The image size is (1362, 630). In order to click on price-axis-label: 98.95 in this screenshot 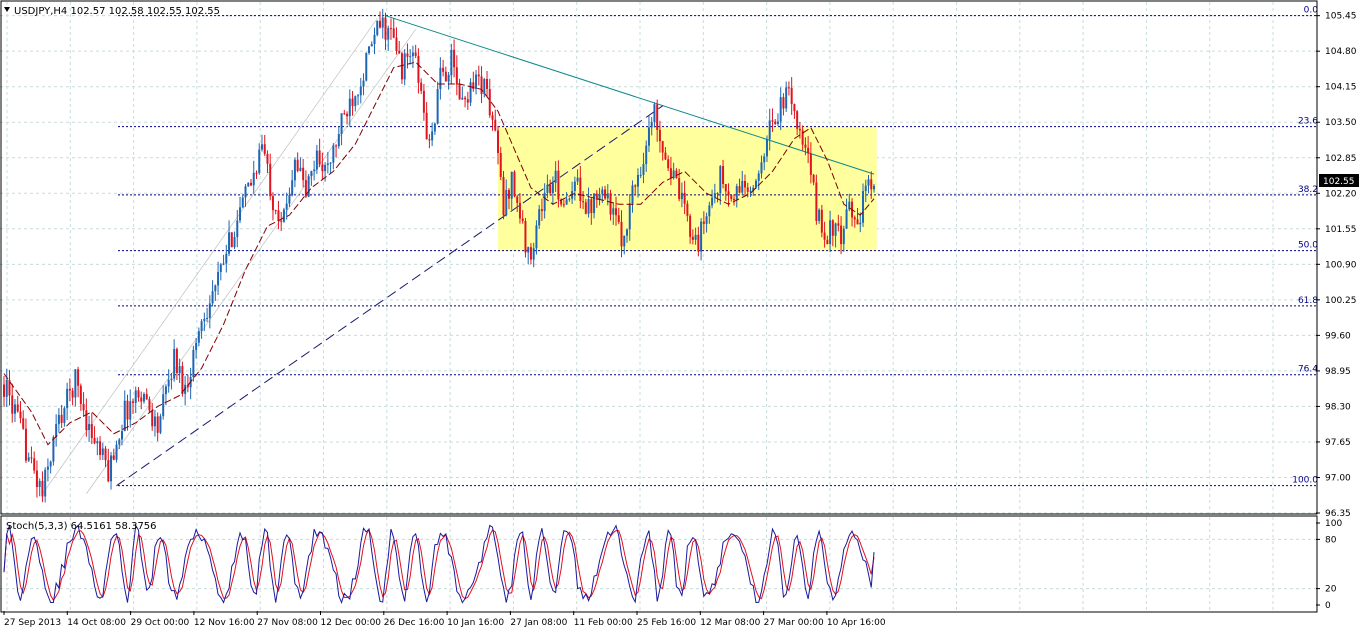, I will do `click(1338, 372)`.